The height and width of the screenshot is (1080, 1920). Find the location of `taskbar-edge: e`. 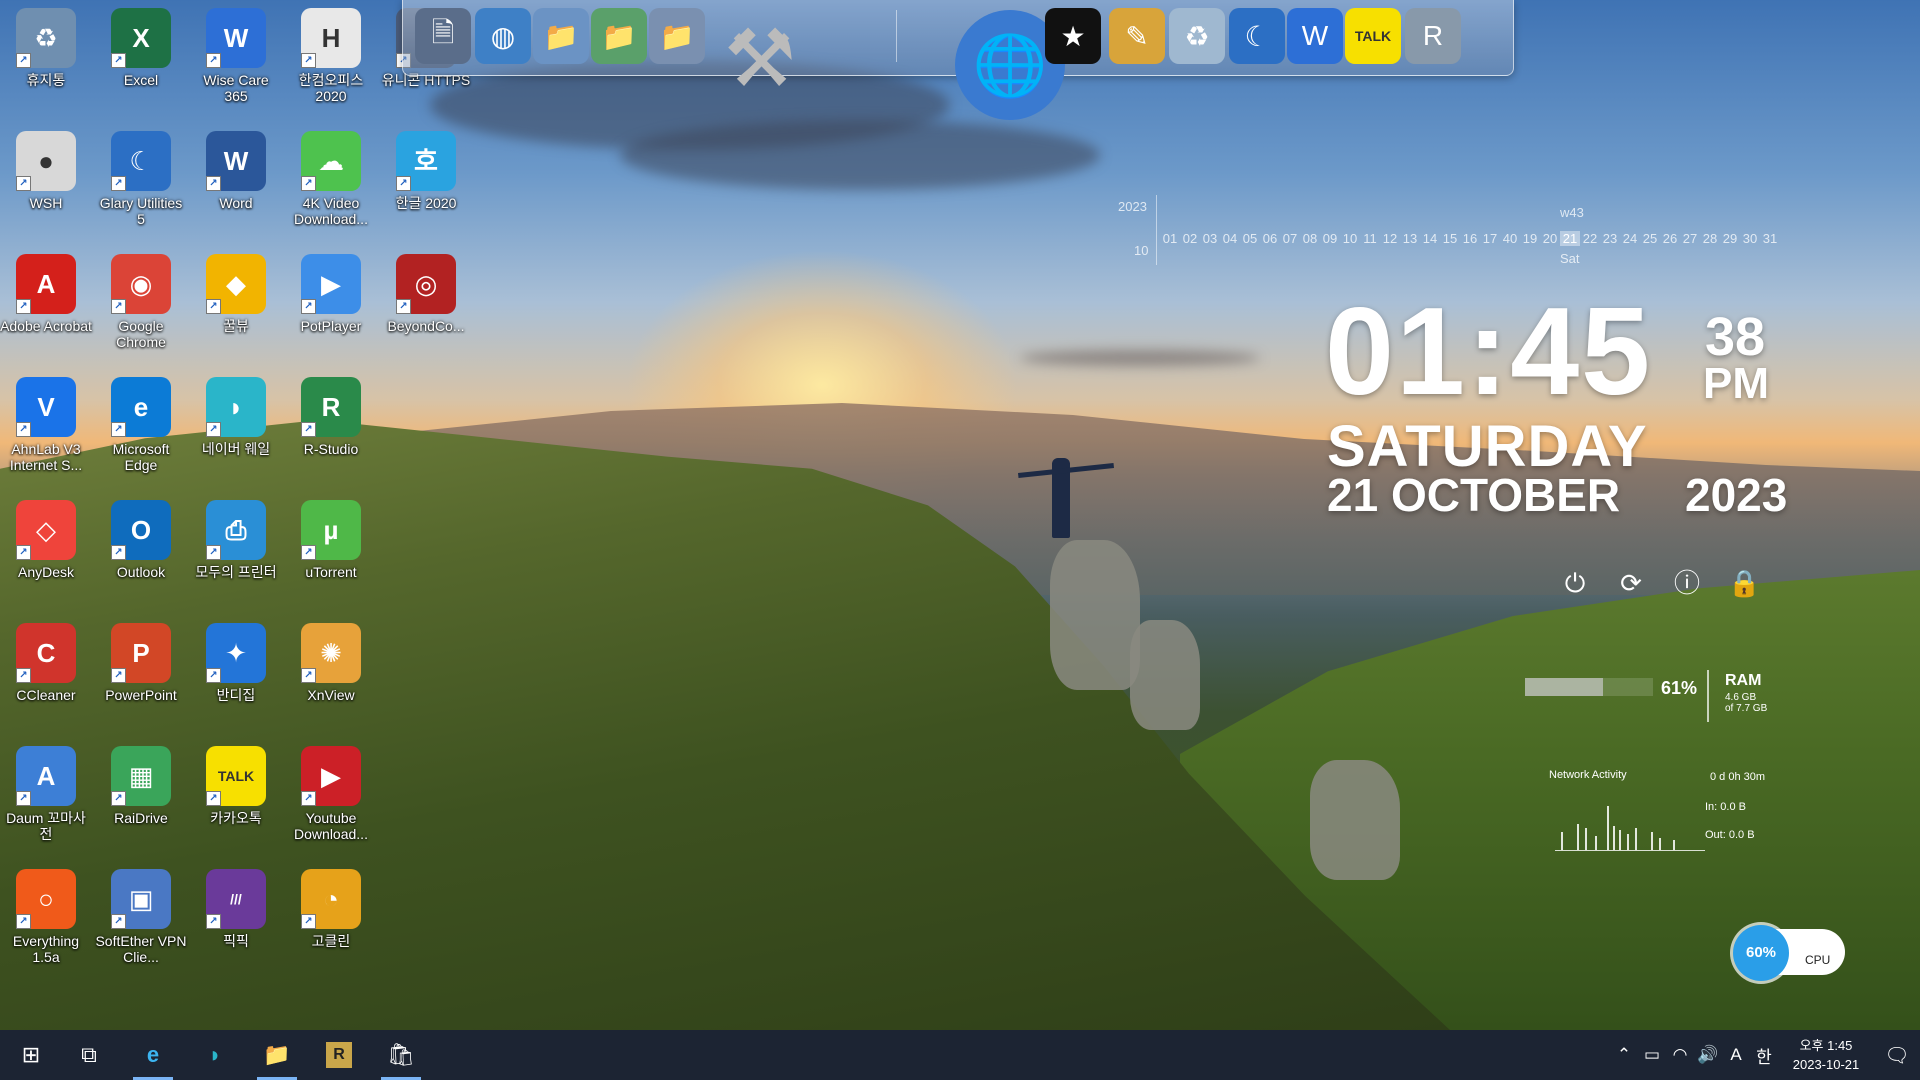

taskbar-edge: e is located at coordinates (153, 1055).